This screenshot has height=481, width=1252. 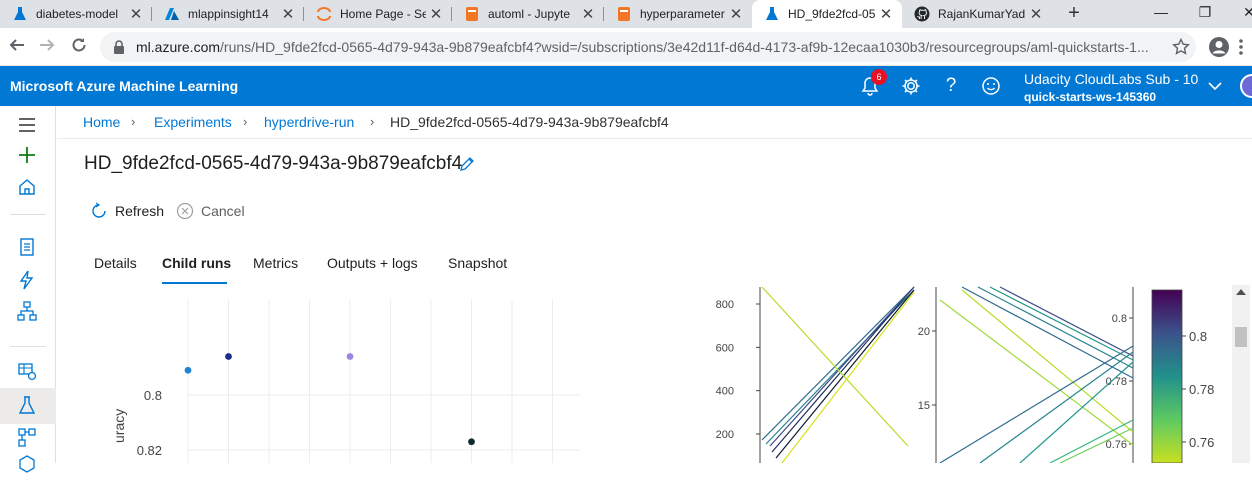 I want to click on help-icon: ?, so click(x=951, y=86).